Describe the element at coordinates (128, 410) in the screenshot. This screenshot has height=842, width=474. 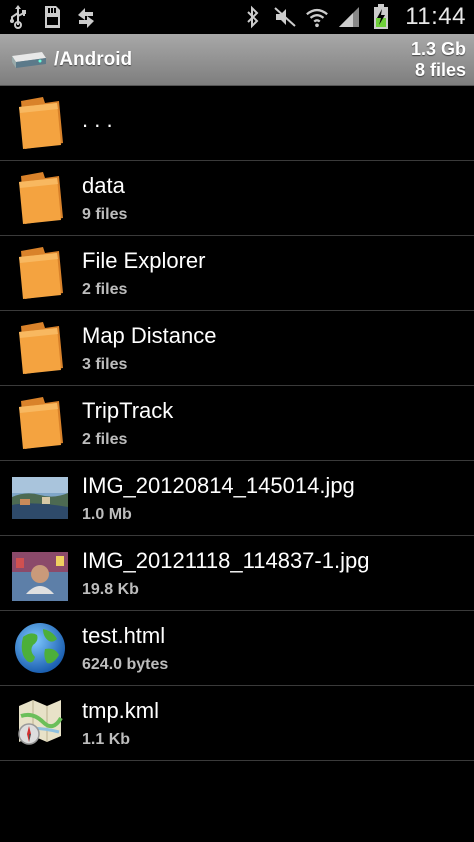
I see `file-name: TripTrack` at that location.